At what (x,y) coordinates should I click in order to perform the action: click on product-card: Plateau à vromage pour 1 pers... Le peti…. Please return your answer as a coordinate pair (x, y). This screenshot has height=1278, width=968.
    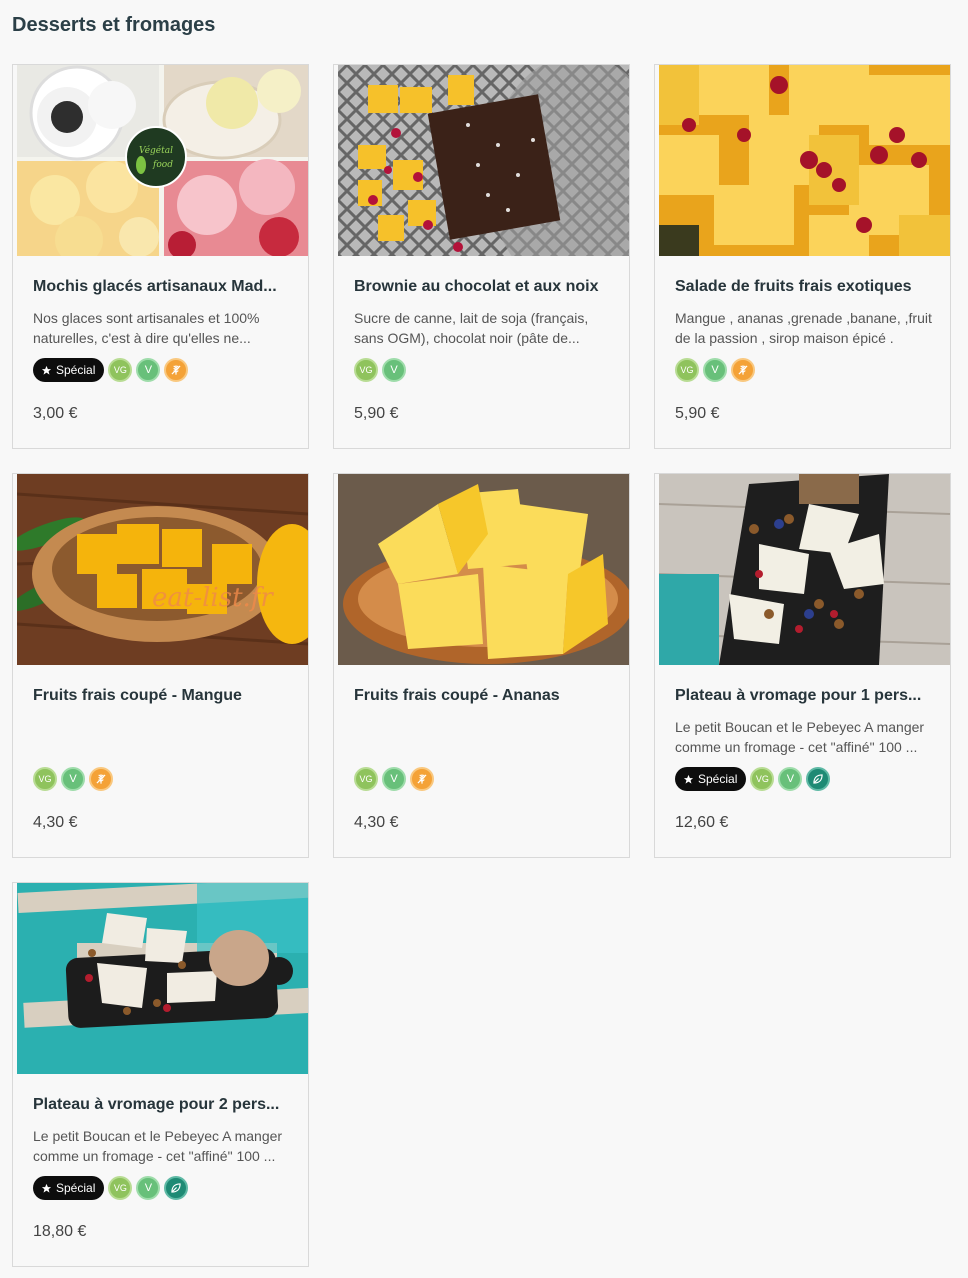
    Looking at the image, I should click on (802, 665).